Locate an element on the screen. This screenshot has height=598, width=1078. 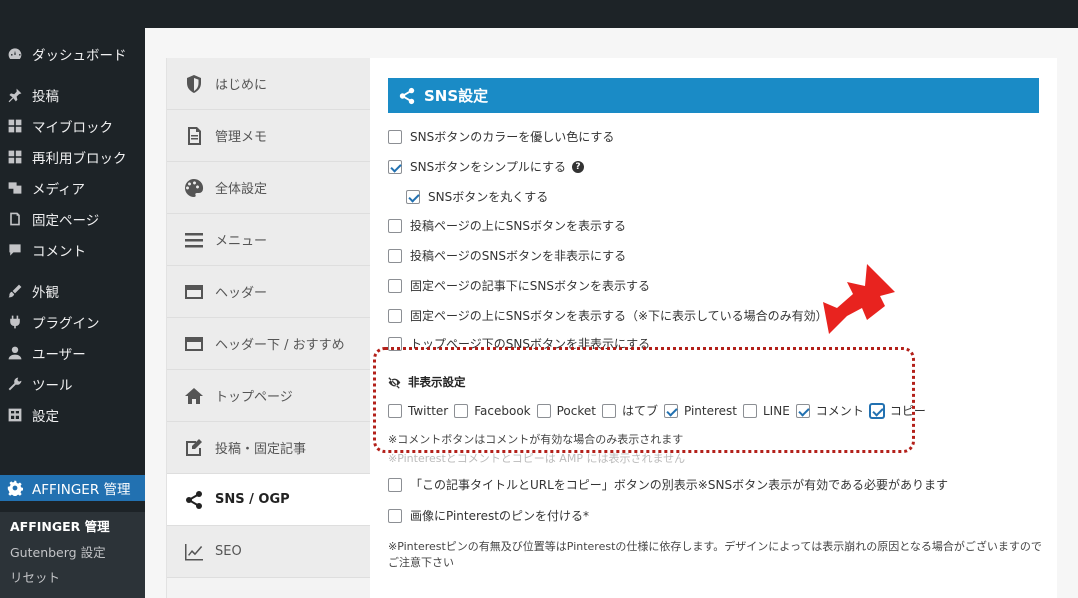
tab-label: 投稿・固定記事 is located at coordinates (261, 449).